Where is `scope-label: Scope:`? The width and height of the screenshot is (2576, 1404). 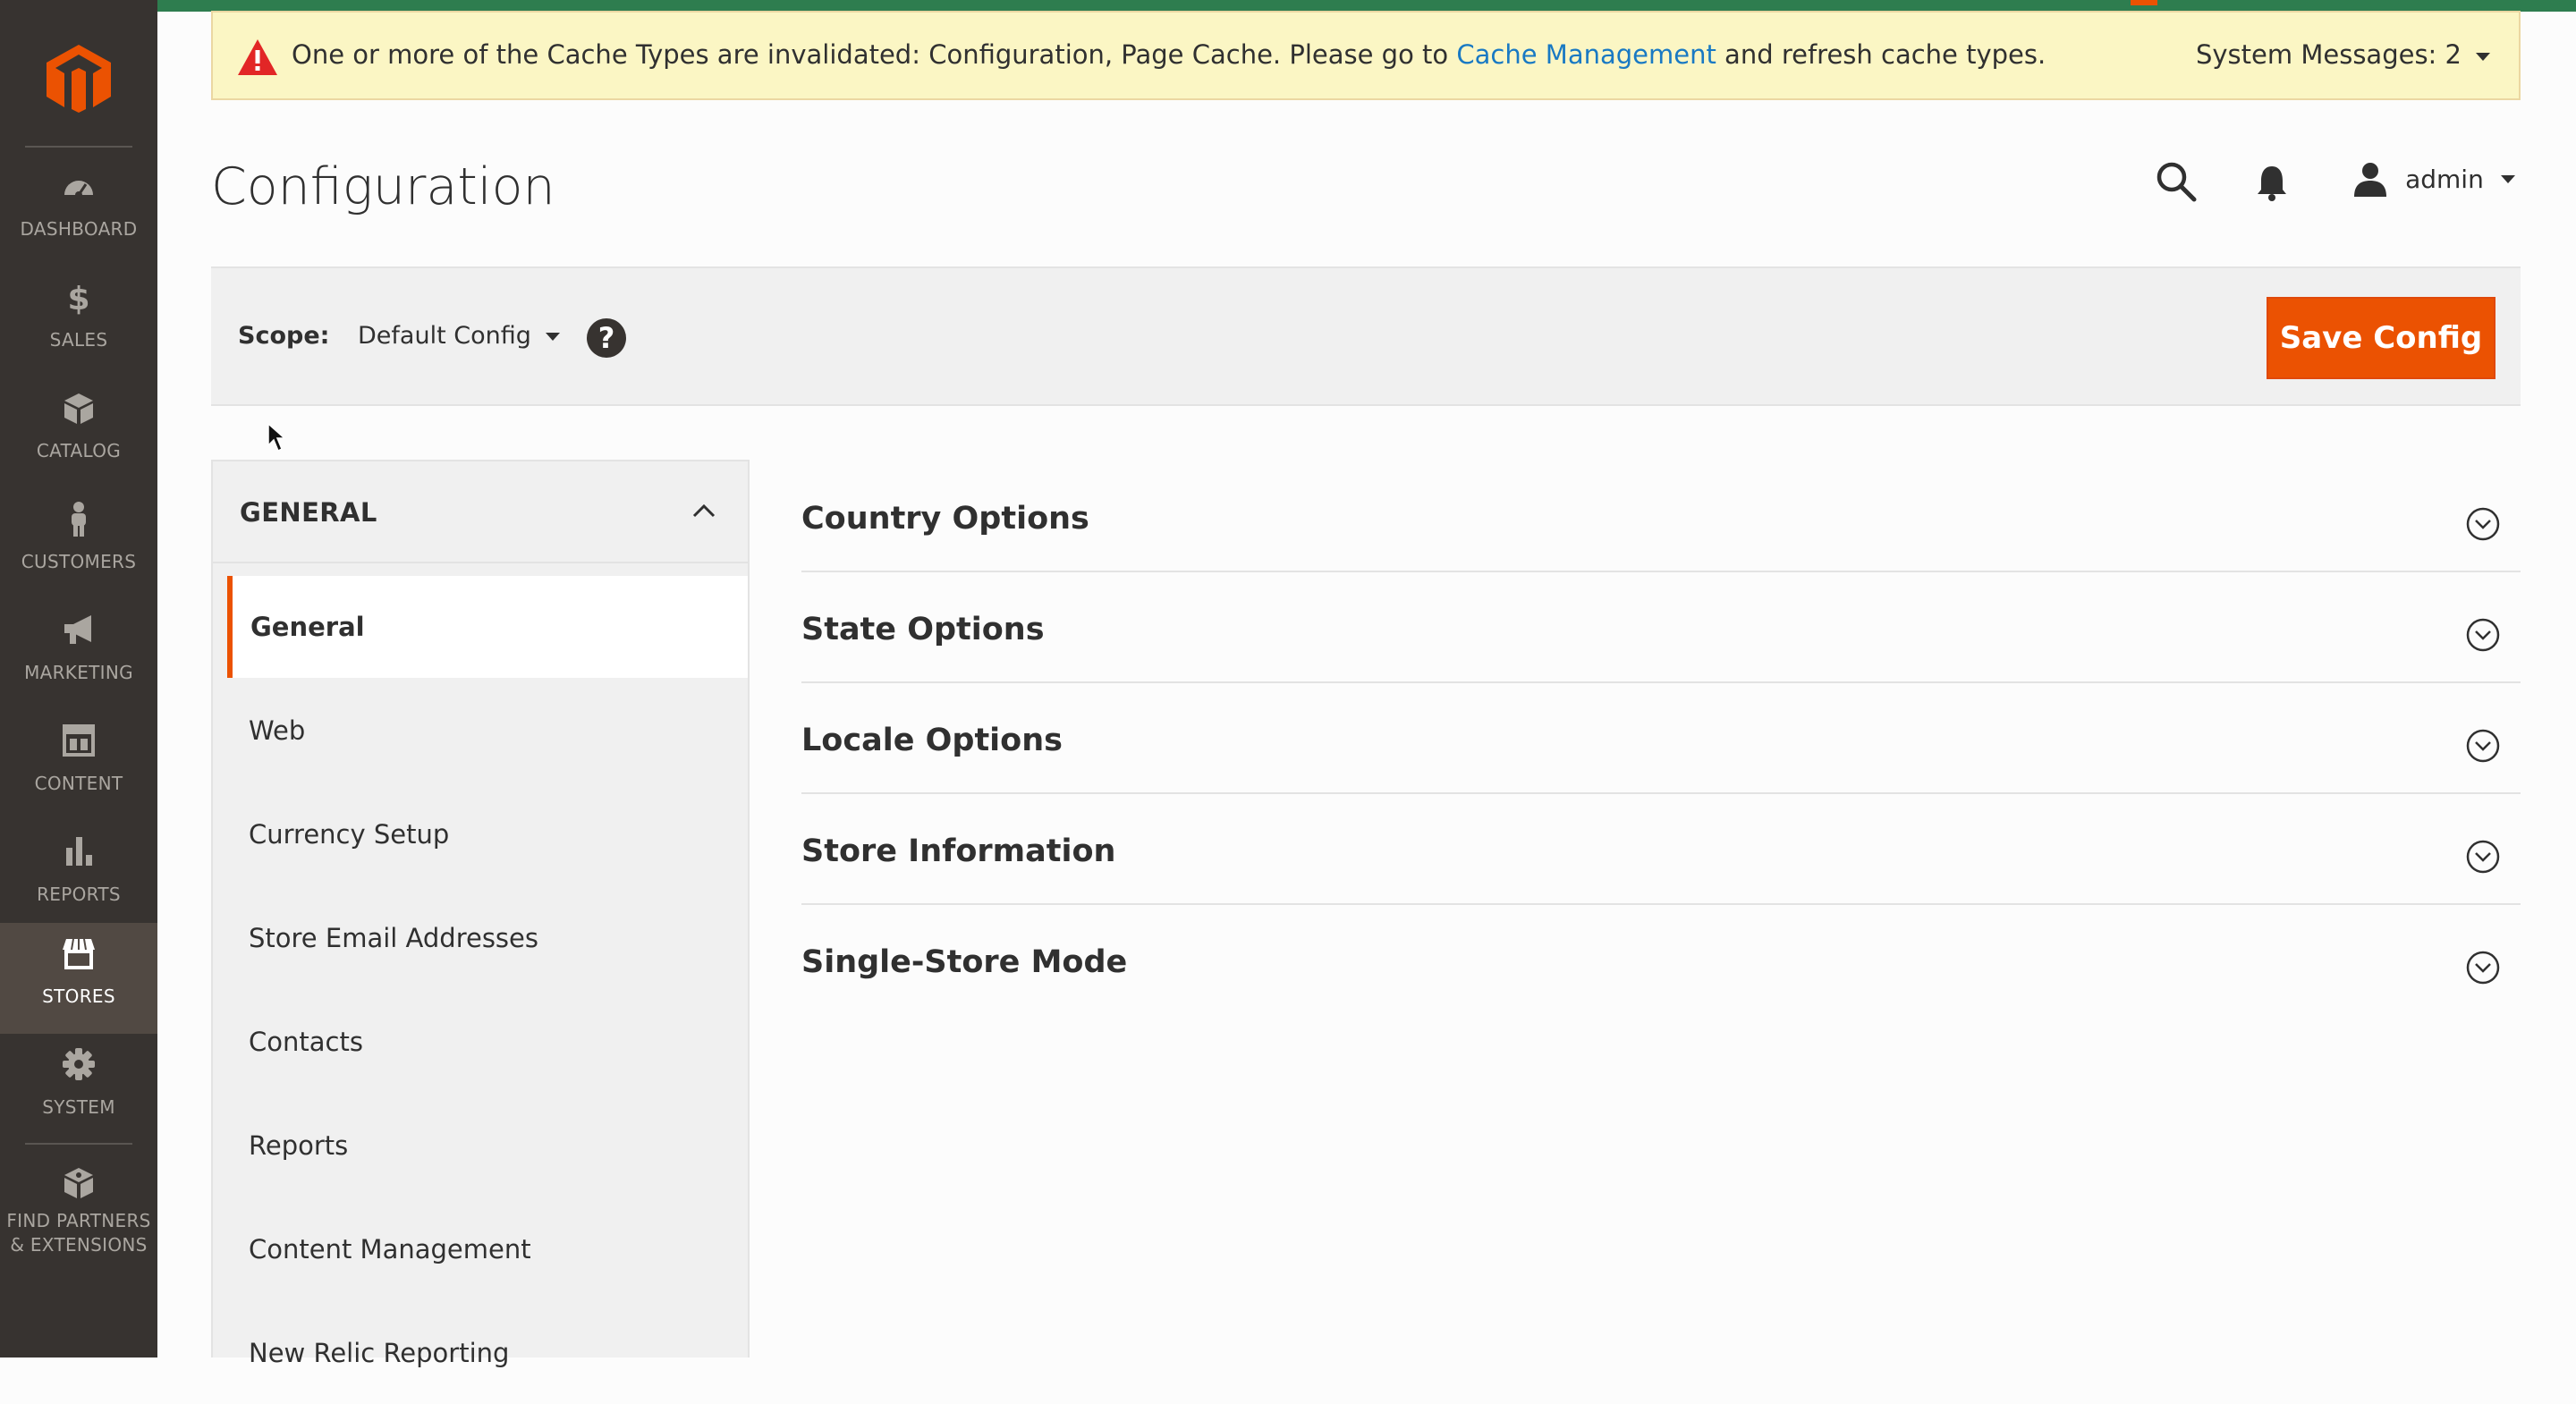 scope-label: Scope: is located at coordinates (284, 336).